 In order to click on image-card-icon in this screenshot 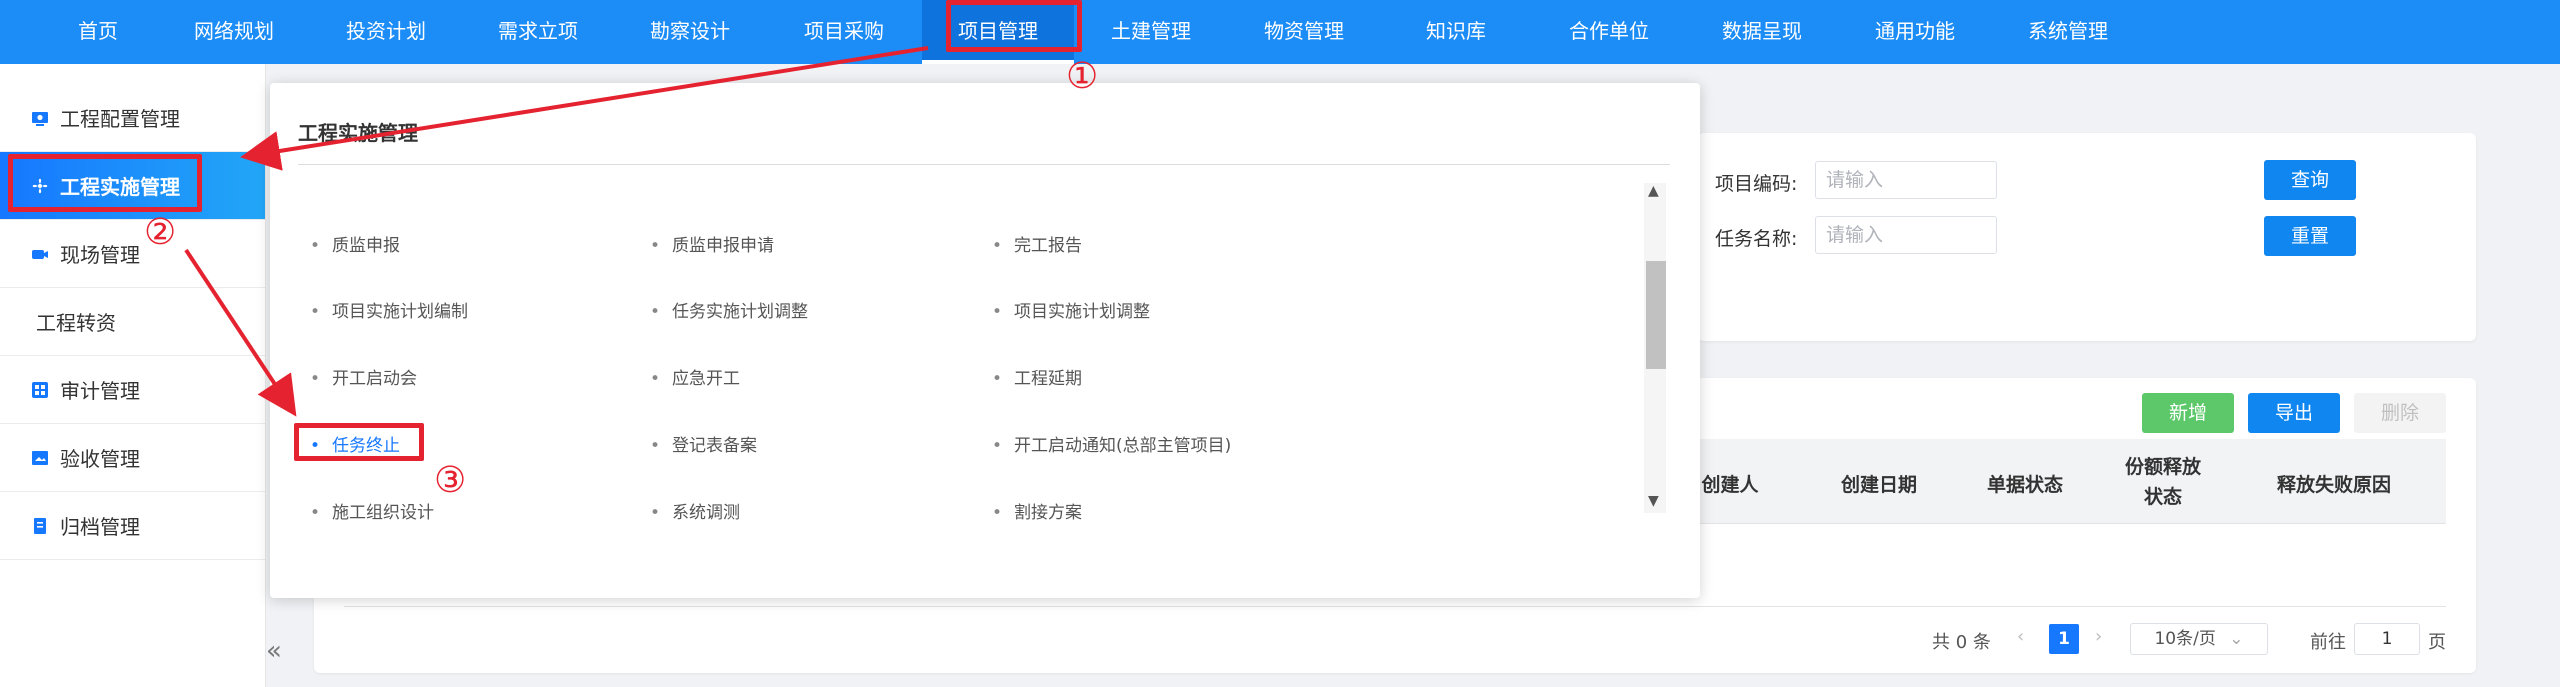, I will do `click(40, 457)`.